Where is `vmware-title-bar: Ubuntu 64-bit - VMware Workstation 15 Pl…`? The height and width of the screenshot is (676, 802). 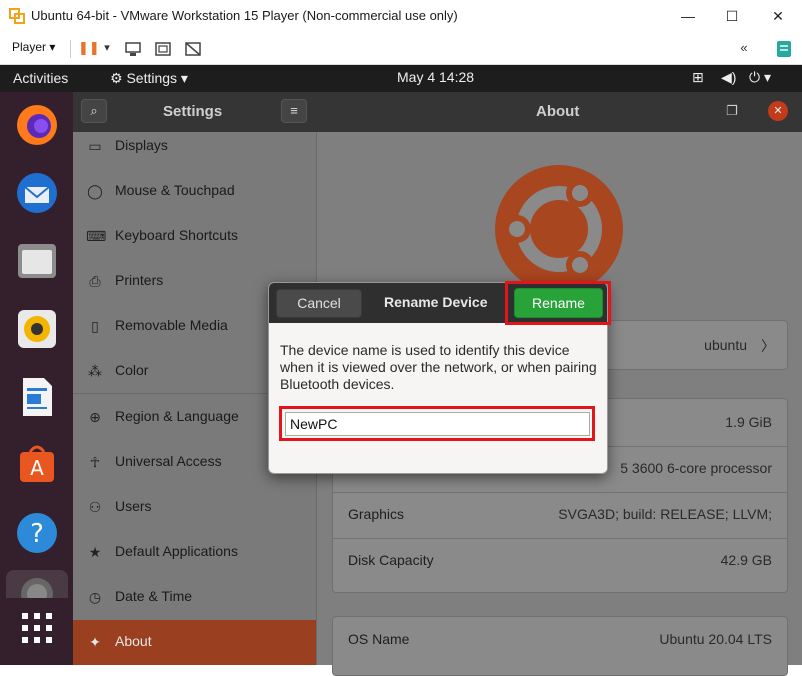 vmware-title-bar: Ubuntu 64-bit - VMware Workstation 15 Pl… is located at coordinates (401, 16).